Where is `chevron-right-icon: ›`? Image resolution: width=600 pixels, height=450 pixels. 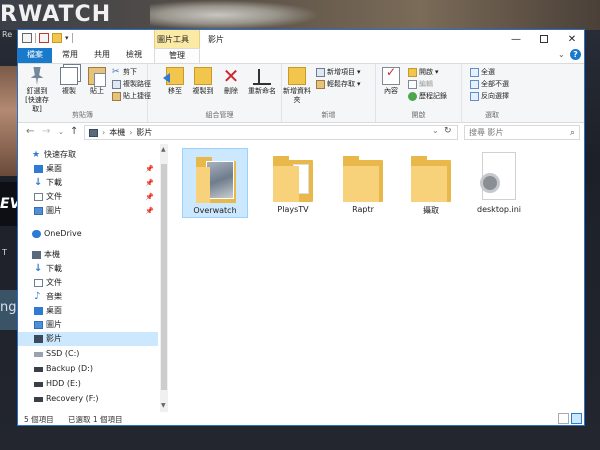
chevron-right-icon: › is located at coordinates (104, 132).